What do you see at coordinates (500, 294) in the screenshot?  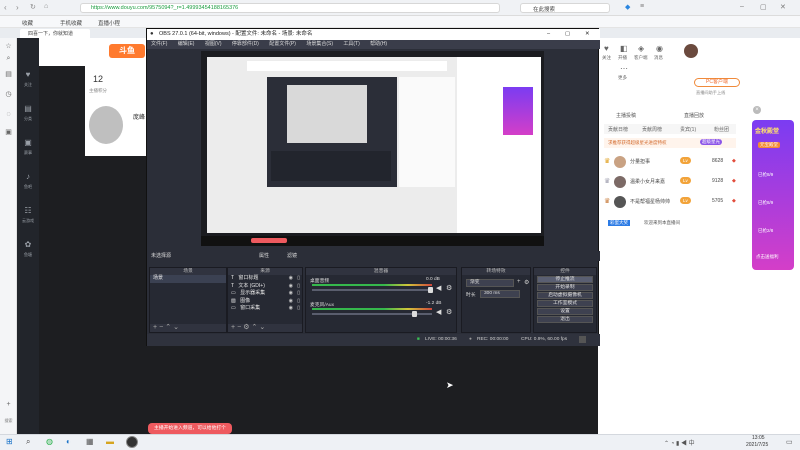 I see `duration-input: 300 ms` at bounding box center [500, 294].